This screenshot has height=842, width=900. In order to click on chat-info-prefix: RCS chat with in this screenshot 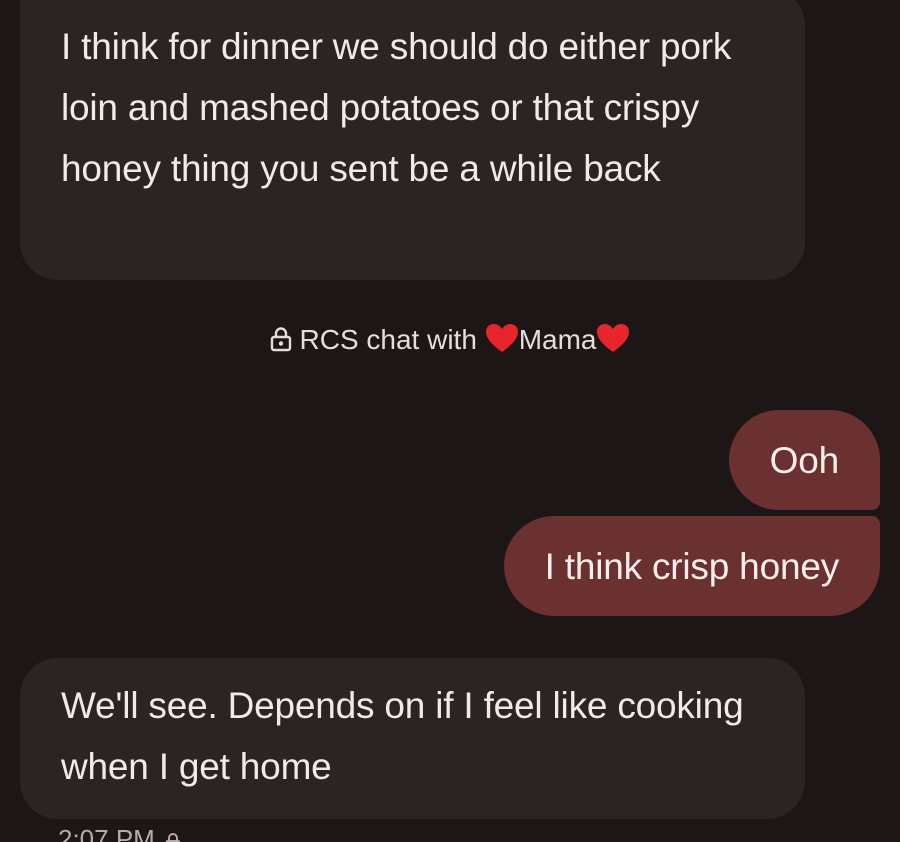, I will do `click(388, 339)`.